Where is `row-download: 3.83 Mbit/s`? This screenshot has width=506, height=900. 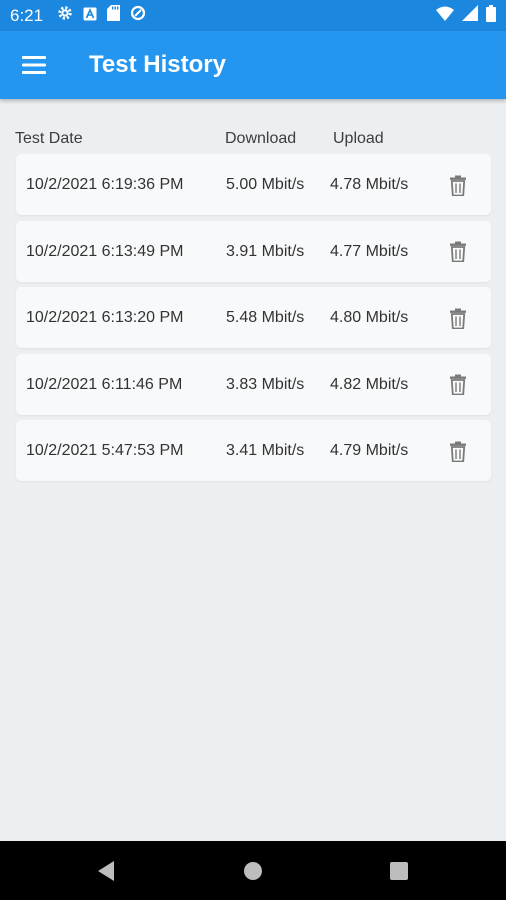 row-download: 3.83 Mbit/s is located at coordinates (265, 384).